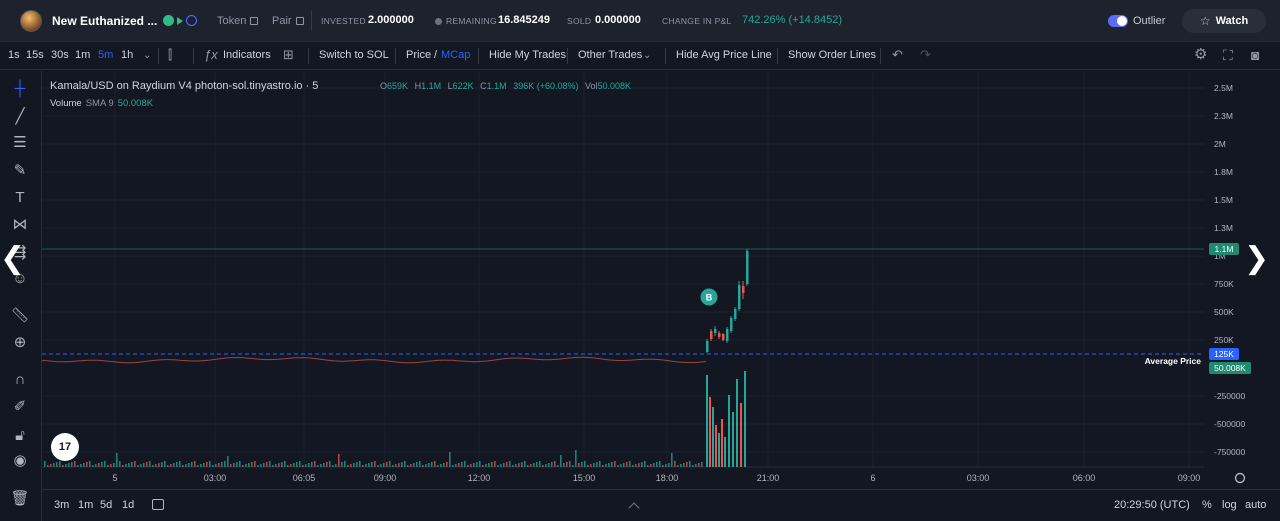 The width and height of the screenshot is (1280, 521). I want to click on percent-toggle: %, so click(1207, 505).